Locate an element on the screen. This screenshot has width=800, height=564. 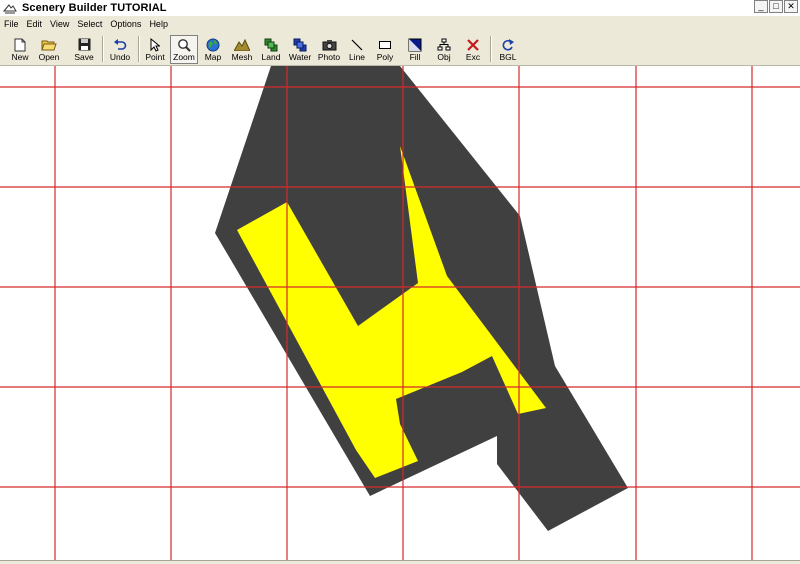
line-label: Line is located at coordinates (357, 57).